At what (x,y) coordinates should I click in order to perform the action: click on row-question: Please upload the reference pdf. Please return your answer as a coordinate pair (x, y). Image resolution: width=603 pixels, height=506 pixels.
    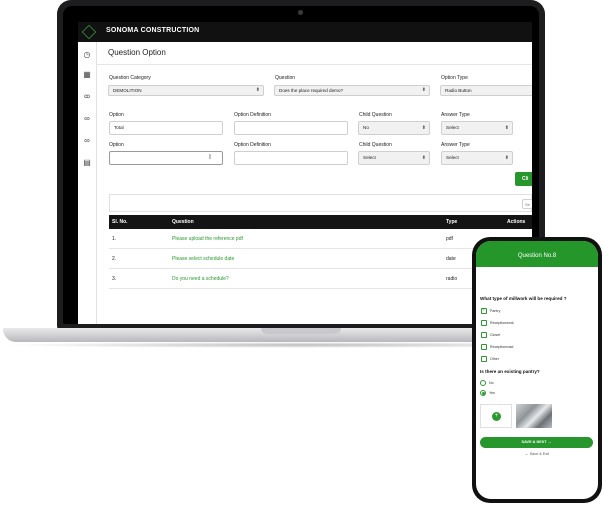
    Looking at the image, I should click on (207, 239).